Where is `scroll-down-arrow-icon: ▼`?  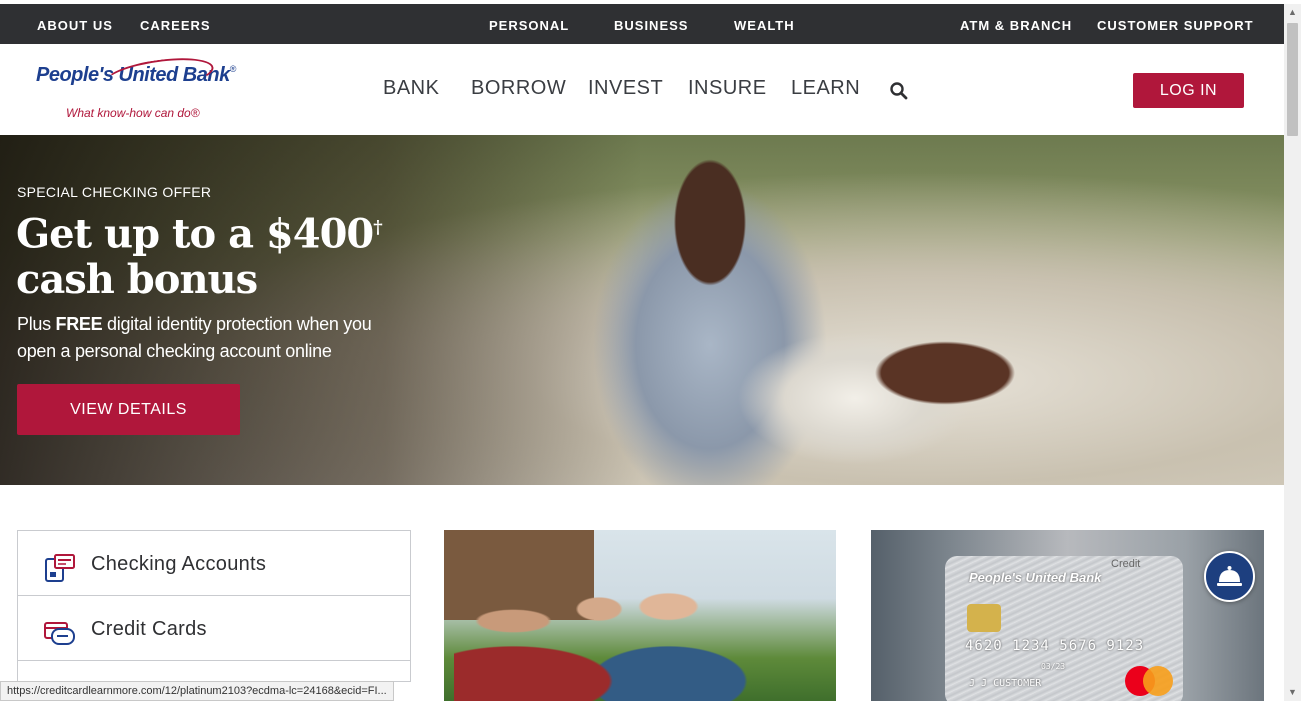
scroll-down-arrow-icon: ▼ is located at coordinates (1292, 692).